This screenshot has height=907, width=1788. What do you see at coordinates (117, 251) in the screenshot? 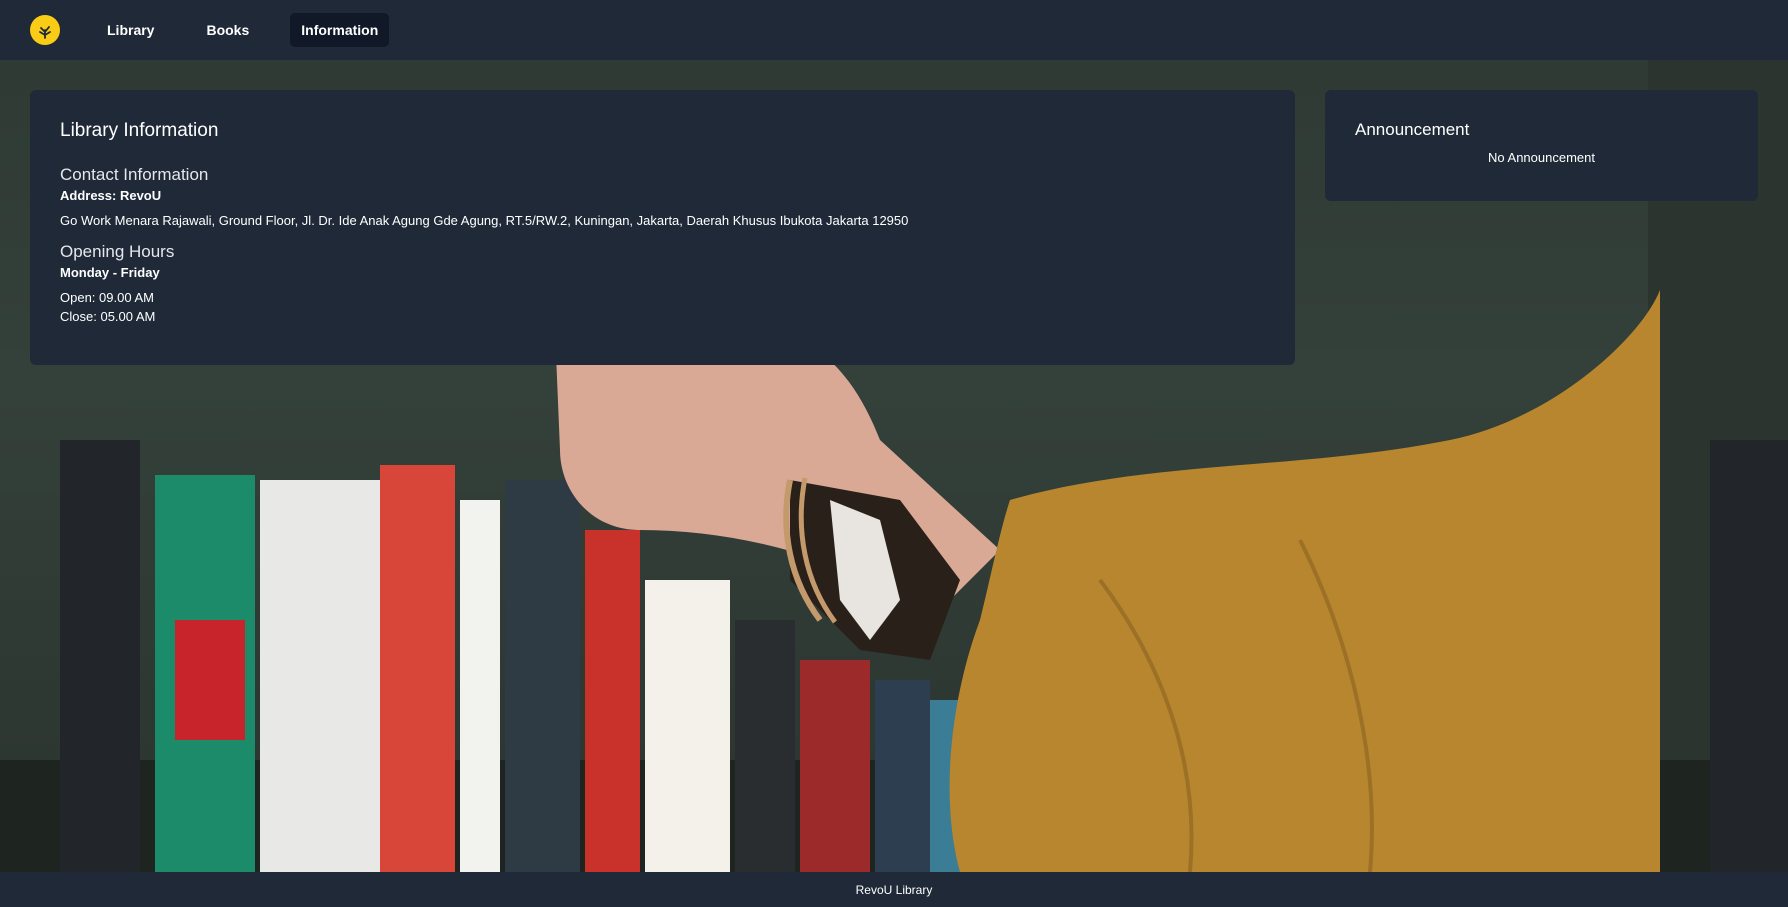
I see `hours-heading: Opening Hours` at bounding box center [117, 251].